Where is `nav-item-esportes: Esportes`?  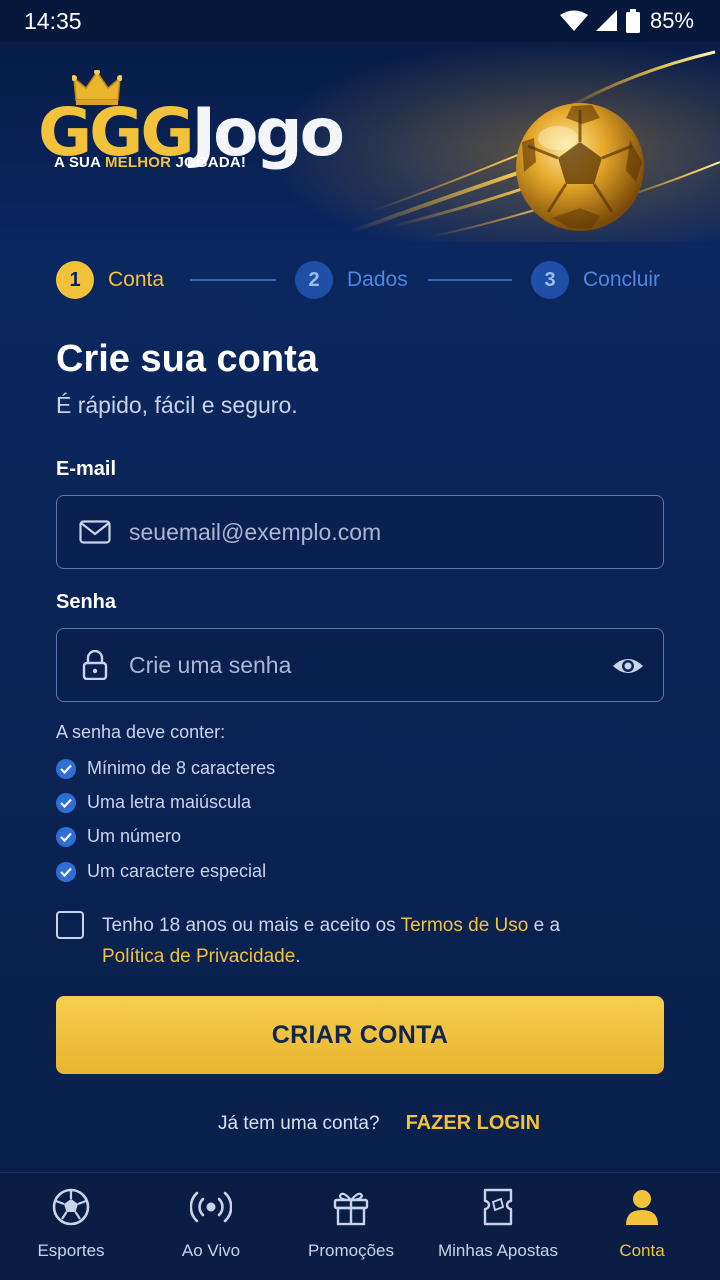 nav-item-esportes: Esportes is located at coordinates (71, 1226).